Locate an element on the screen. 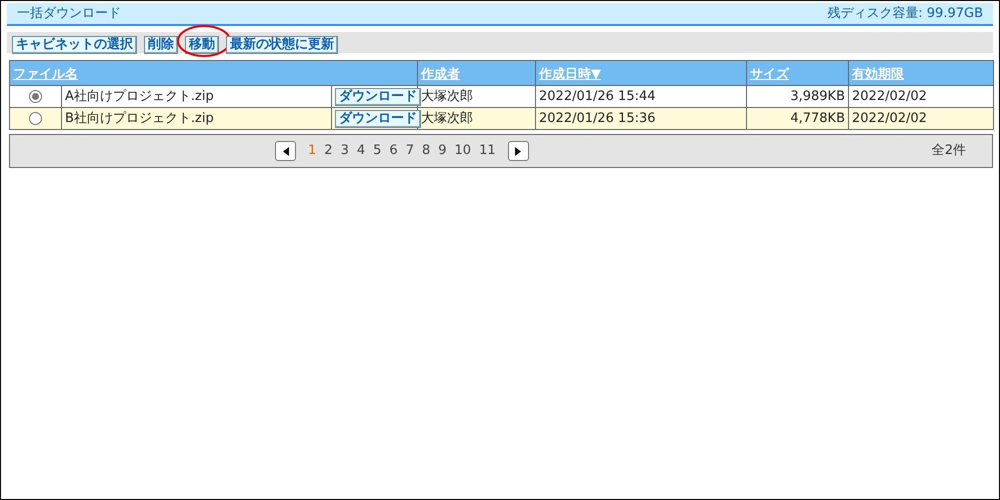 The image size is (1000, 500). toolbar-button: 最新の状態に更新 is located at coordinates (282, 45).